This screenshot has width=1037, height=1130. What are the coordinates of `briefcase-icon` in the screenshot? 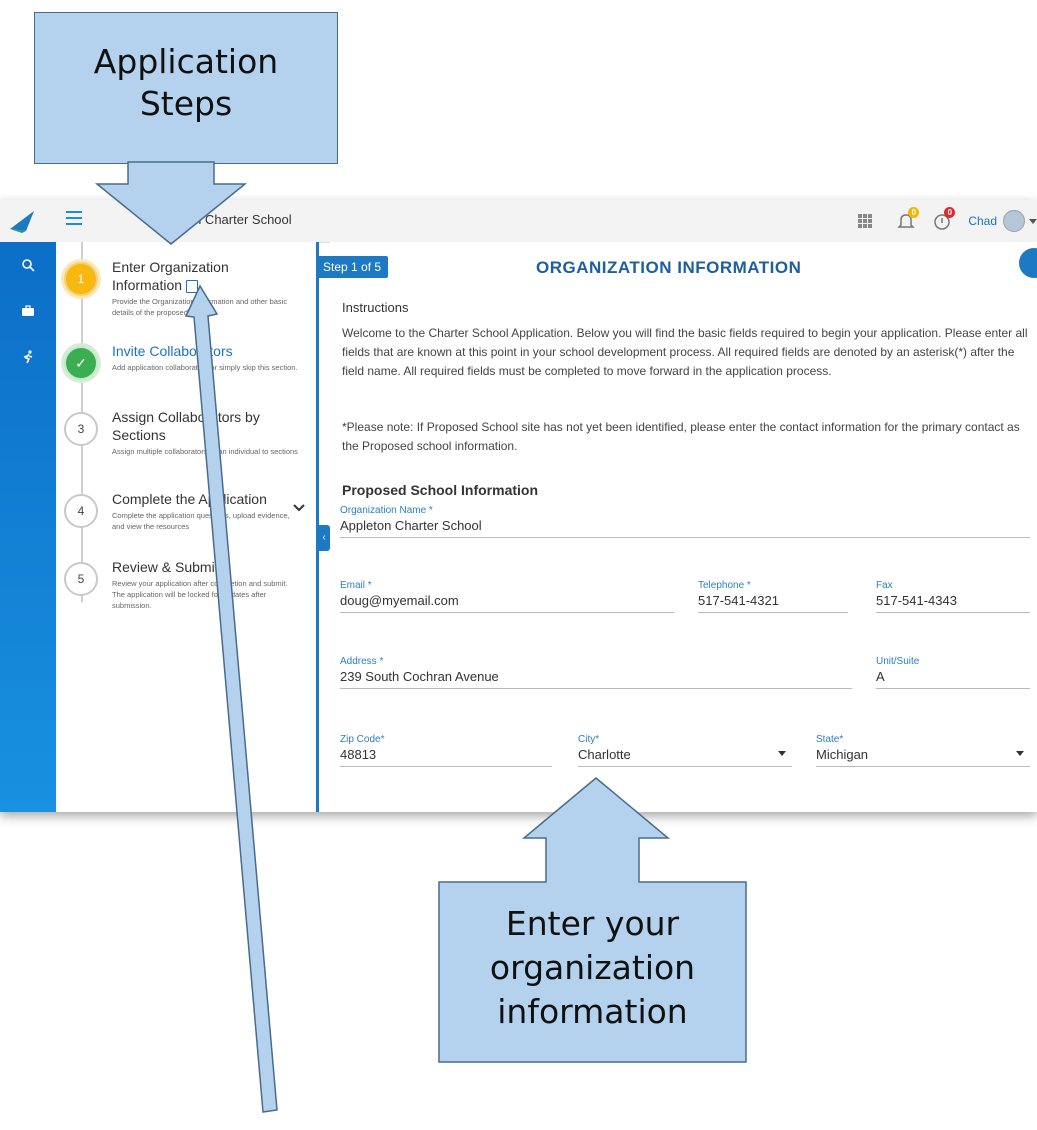 It's located at (28, 311).